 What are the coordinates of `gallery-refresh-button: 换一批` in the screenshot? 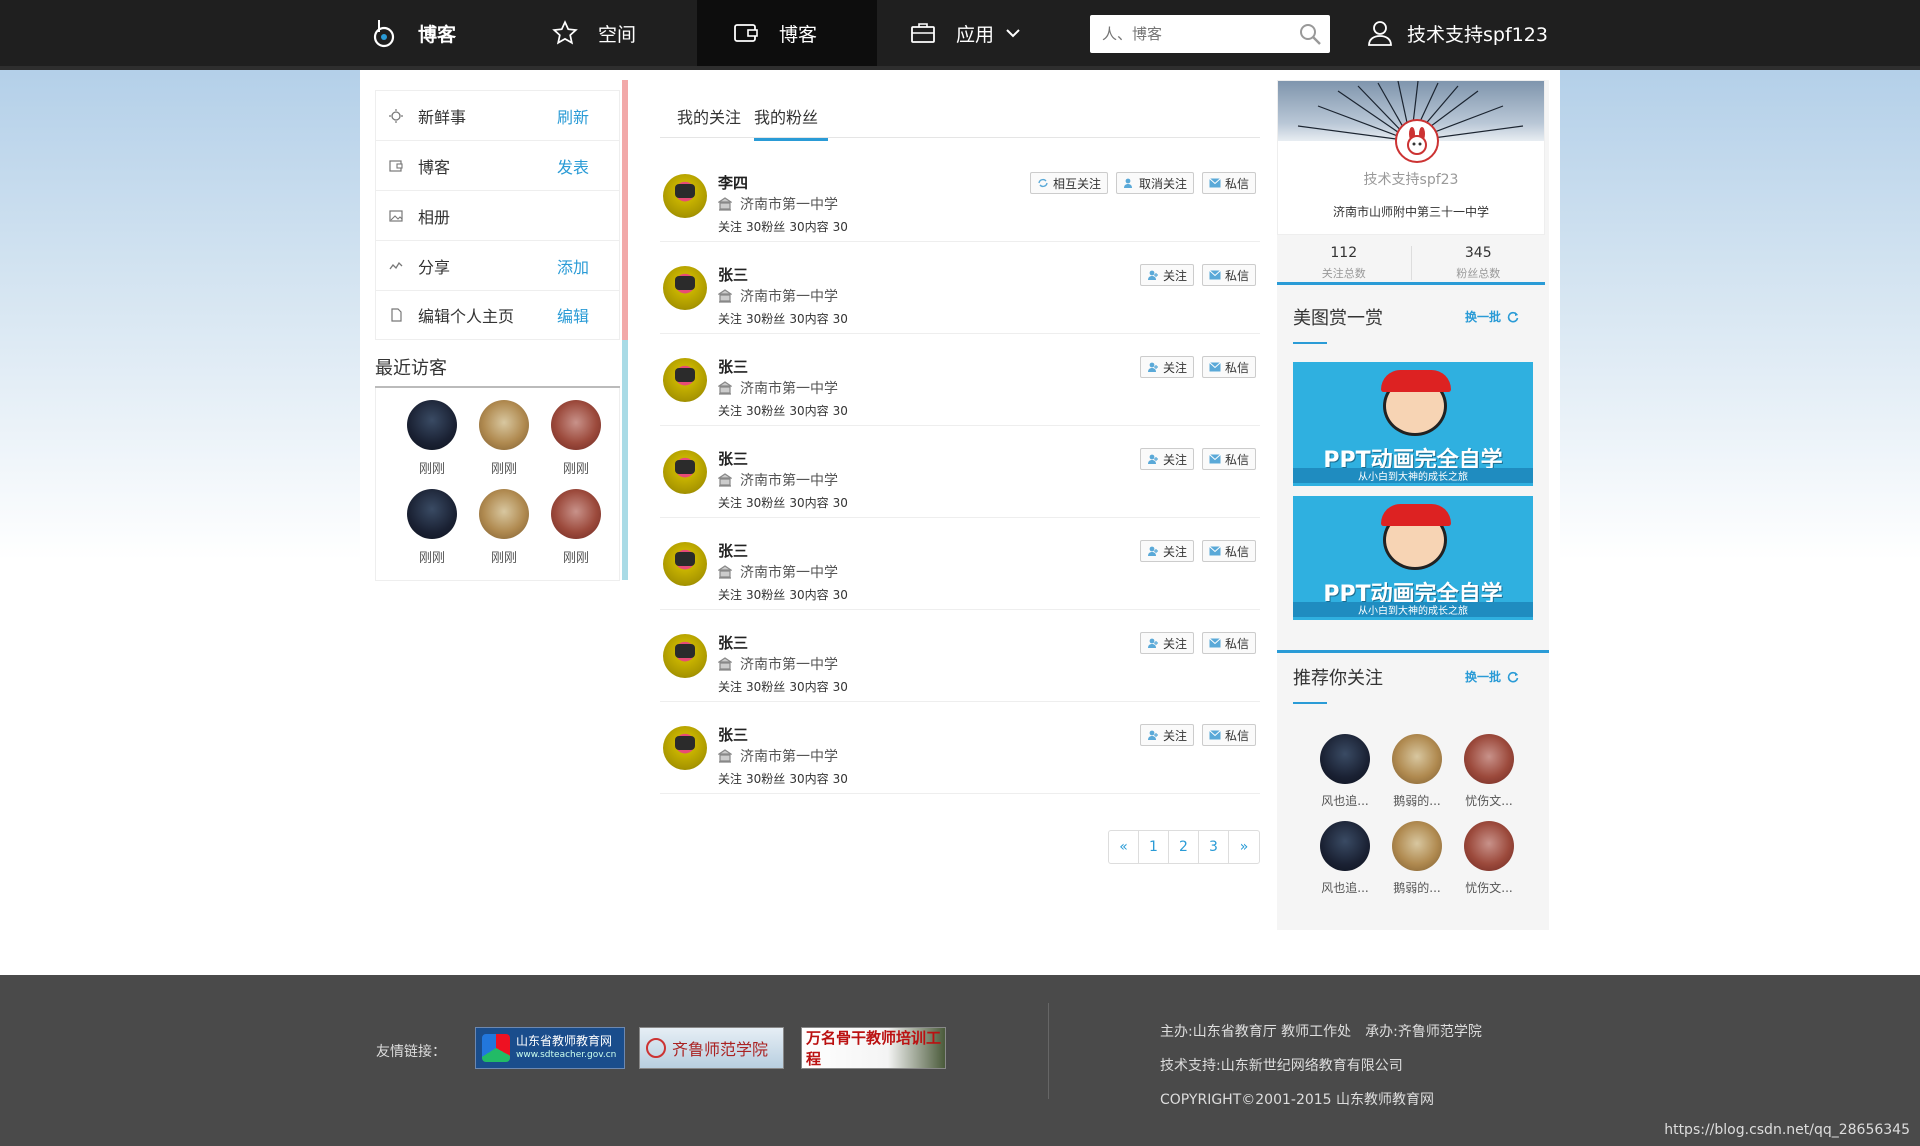 It's located at (1492, 316).